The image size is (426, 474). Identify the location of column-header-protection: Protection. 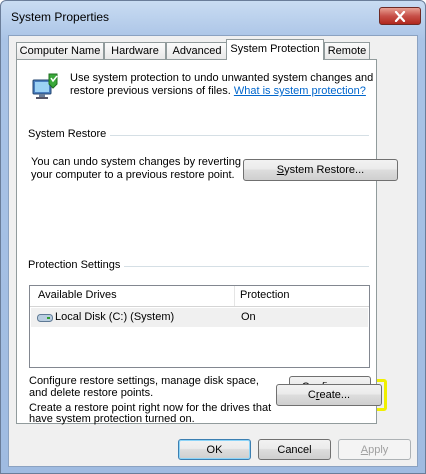
(265, 295).